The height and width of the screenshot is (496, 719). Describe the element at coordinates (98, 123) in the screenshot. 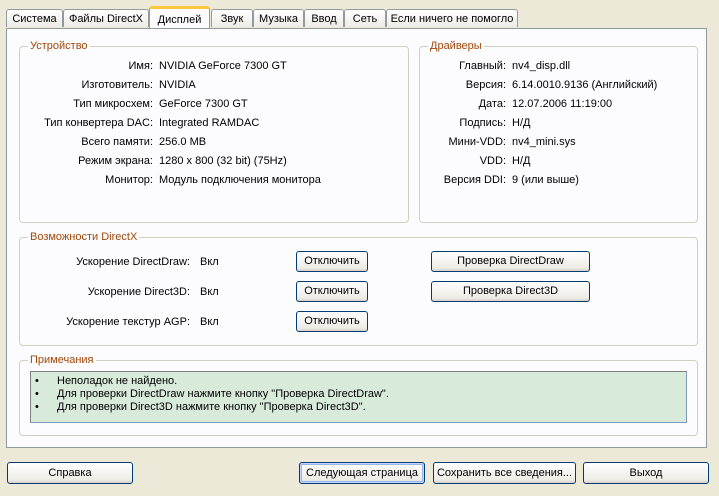

I see `device-property-label: Тип конвертера DAC:` at that location.